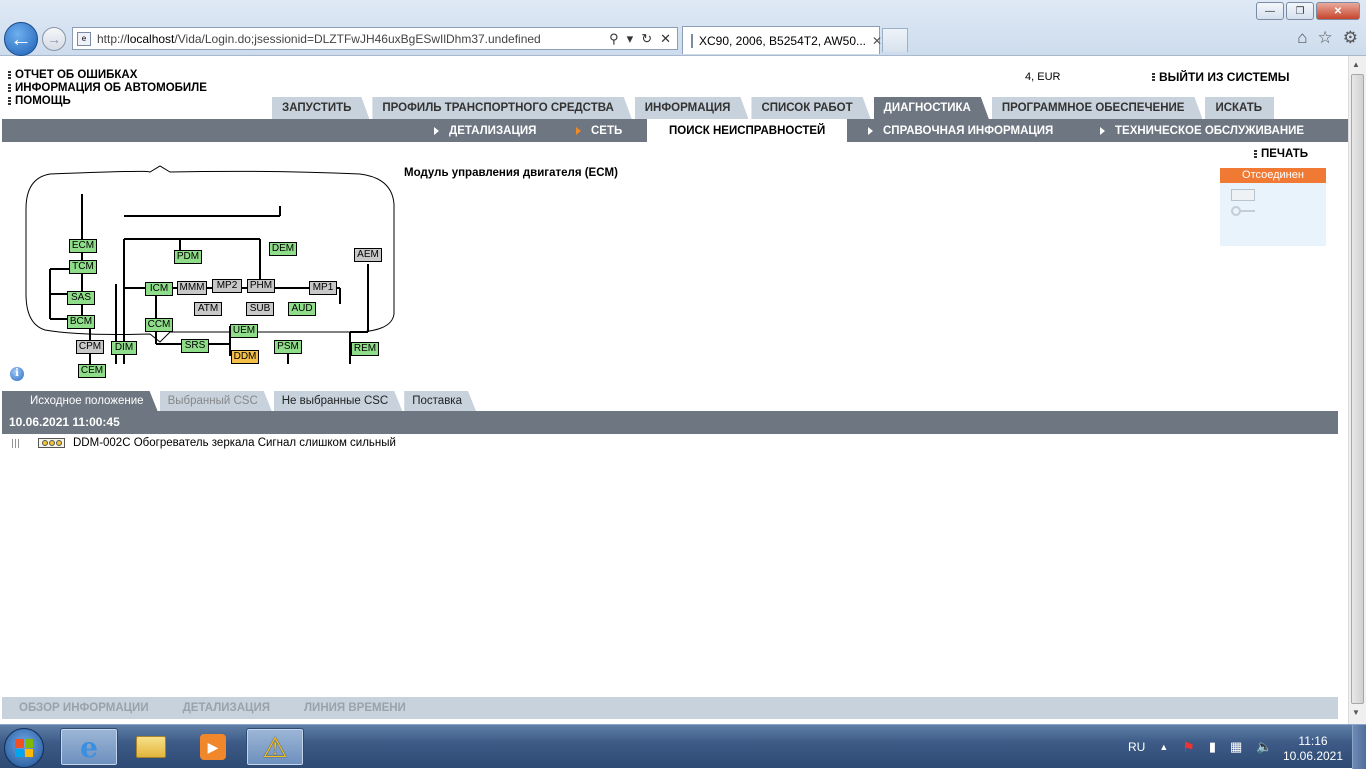  Describe the element at coordinates (159, 289) in the screenshot. I see `network-node-icm: ICM` at that location.